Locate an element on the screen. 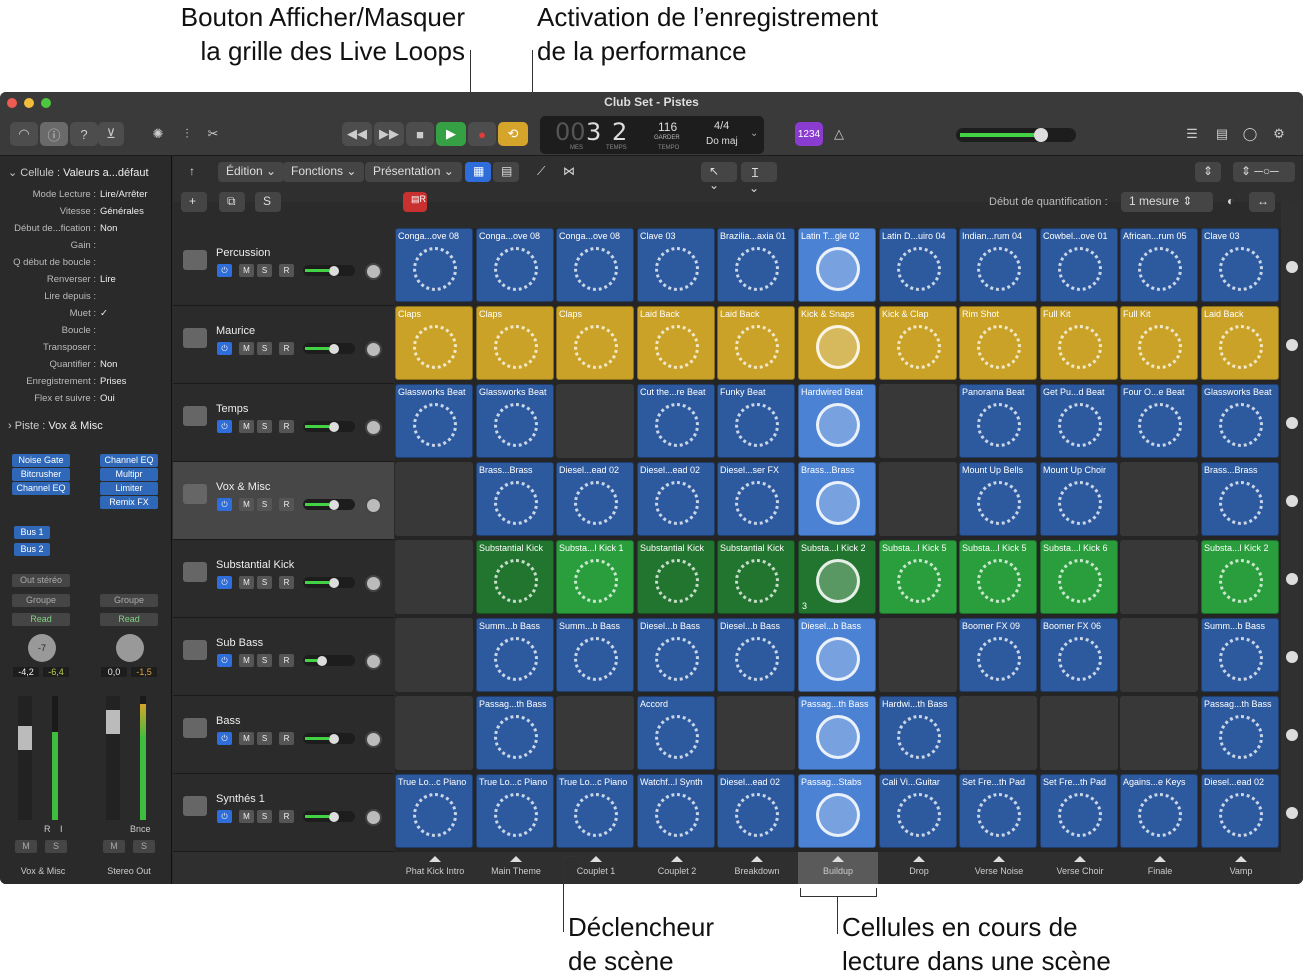 The width and height of the screenshot is (1303, 979). back-icon: ↑ is located at coordinates (195, 172).